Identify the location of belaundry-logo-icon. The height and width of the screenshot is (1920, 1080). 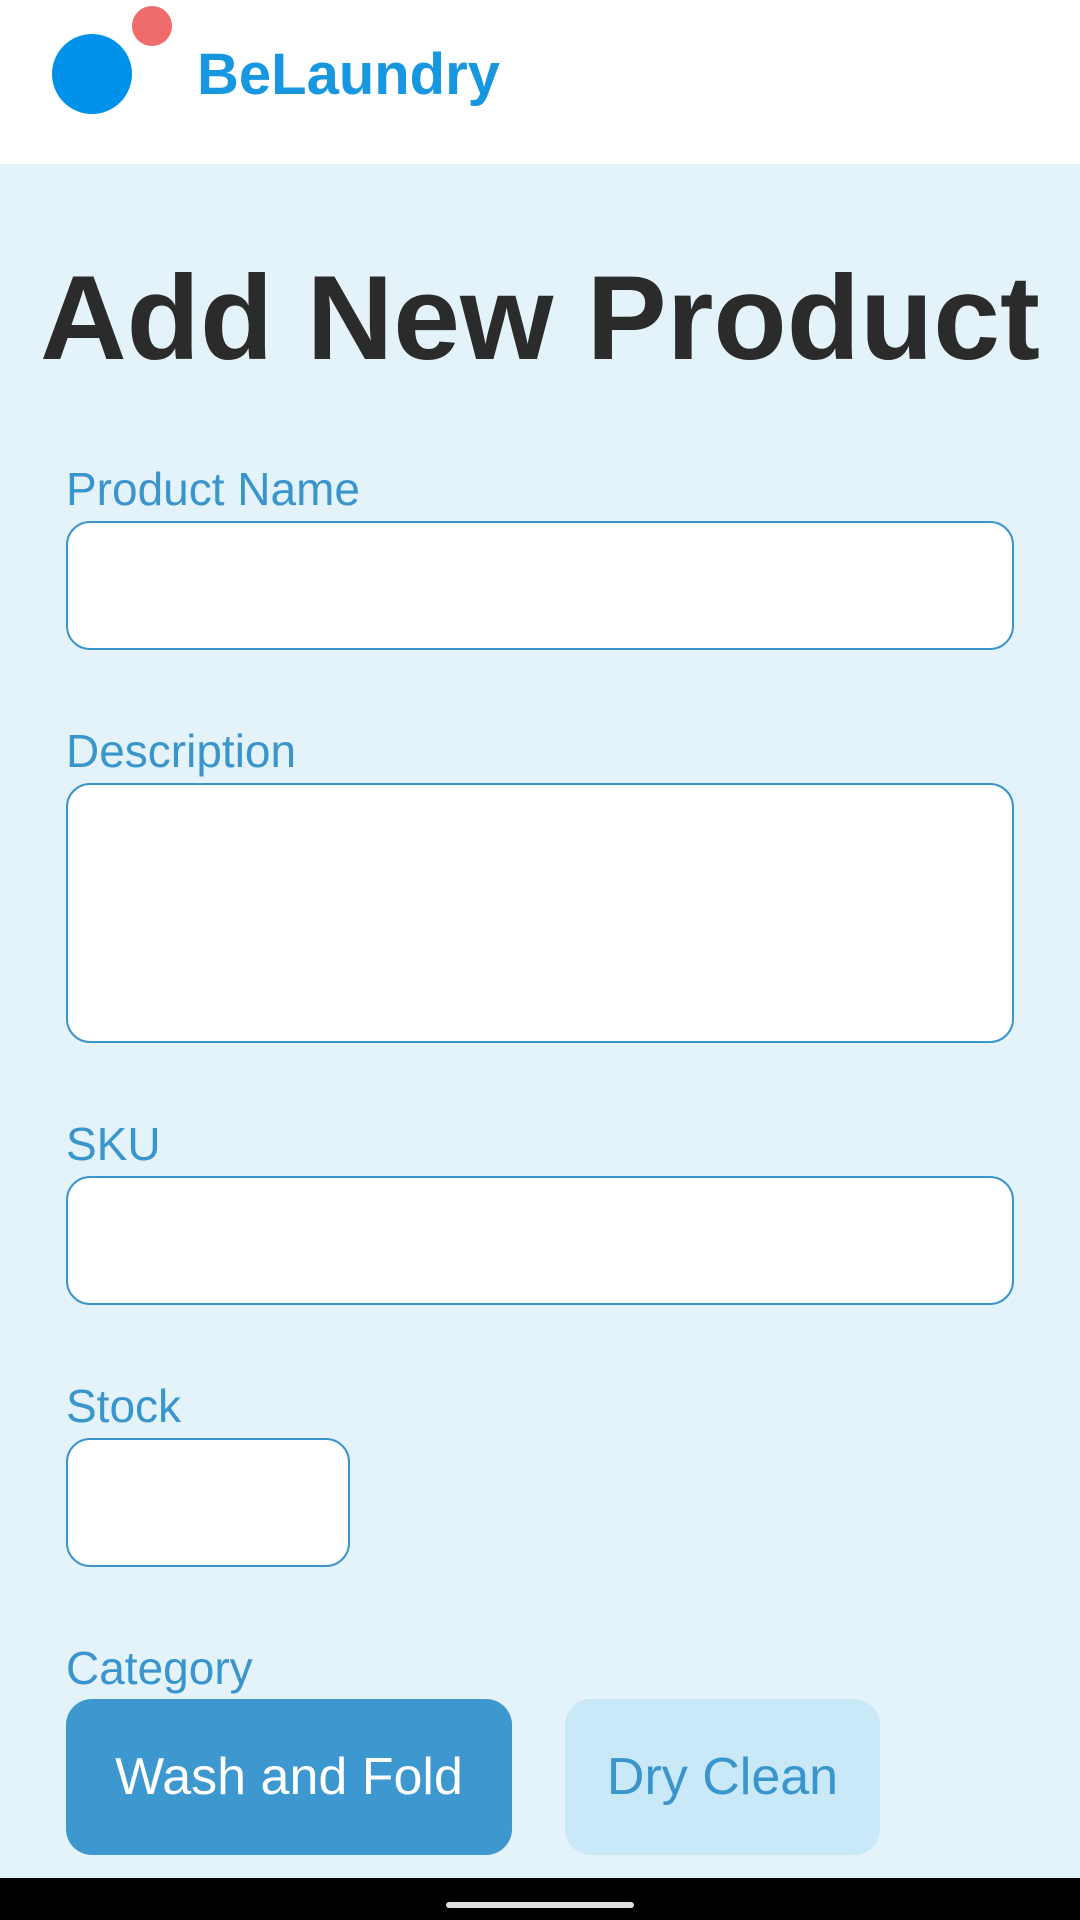
(114, 61).